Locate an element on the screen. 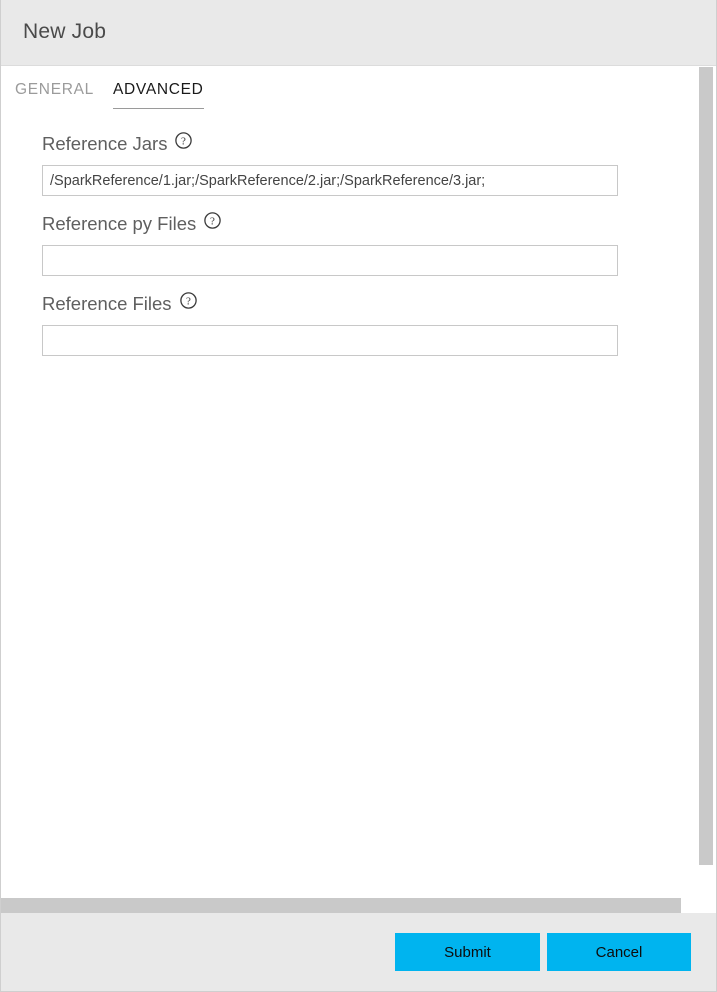 The height and width of the screenshot is (992, 717). dialog-footer: Submit Cancel is located at coordinates (358, 952).